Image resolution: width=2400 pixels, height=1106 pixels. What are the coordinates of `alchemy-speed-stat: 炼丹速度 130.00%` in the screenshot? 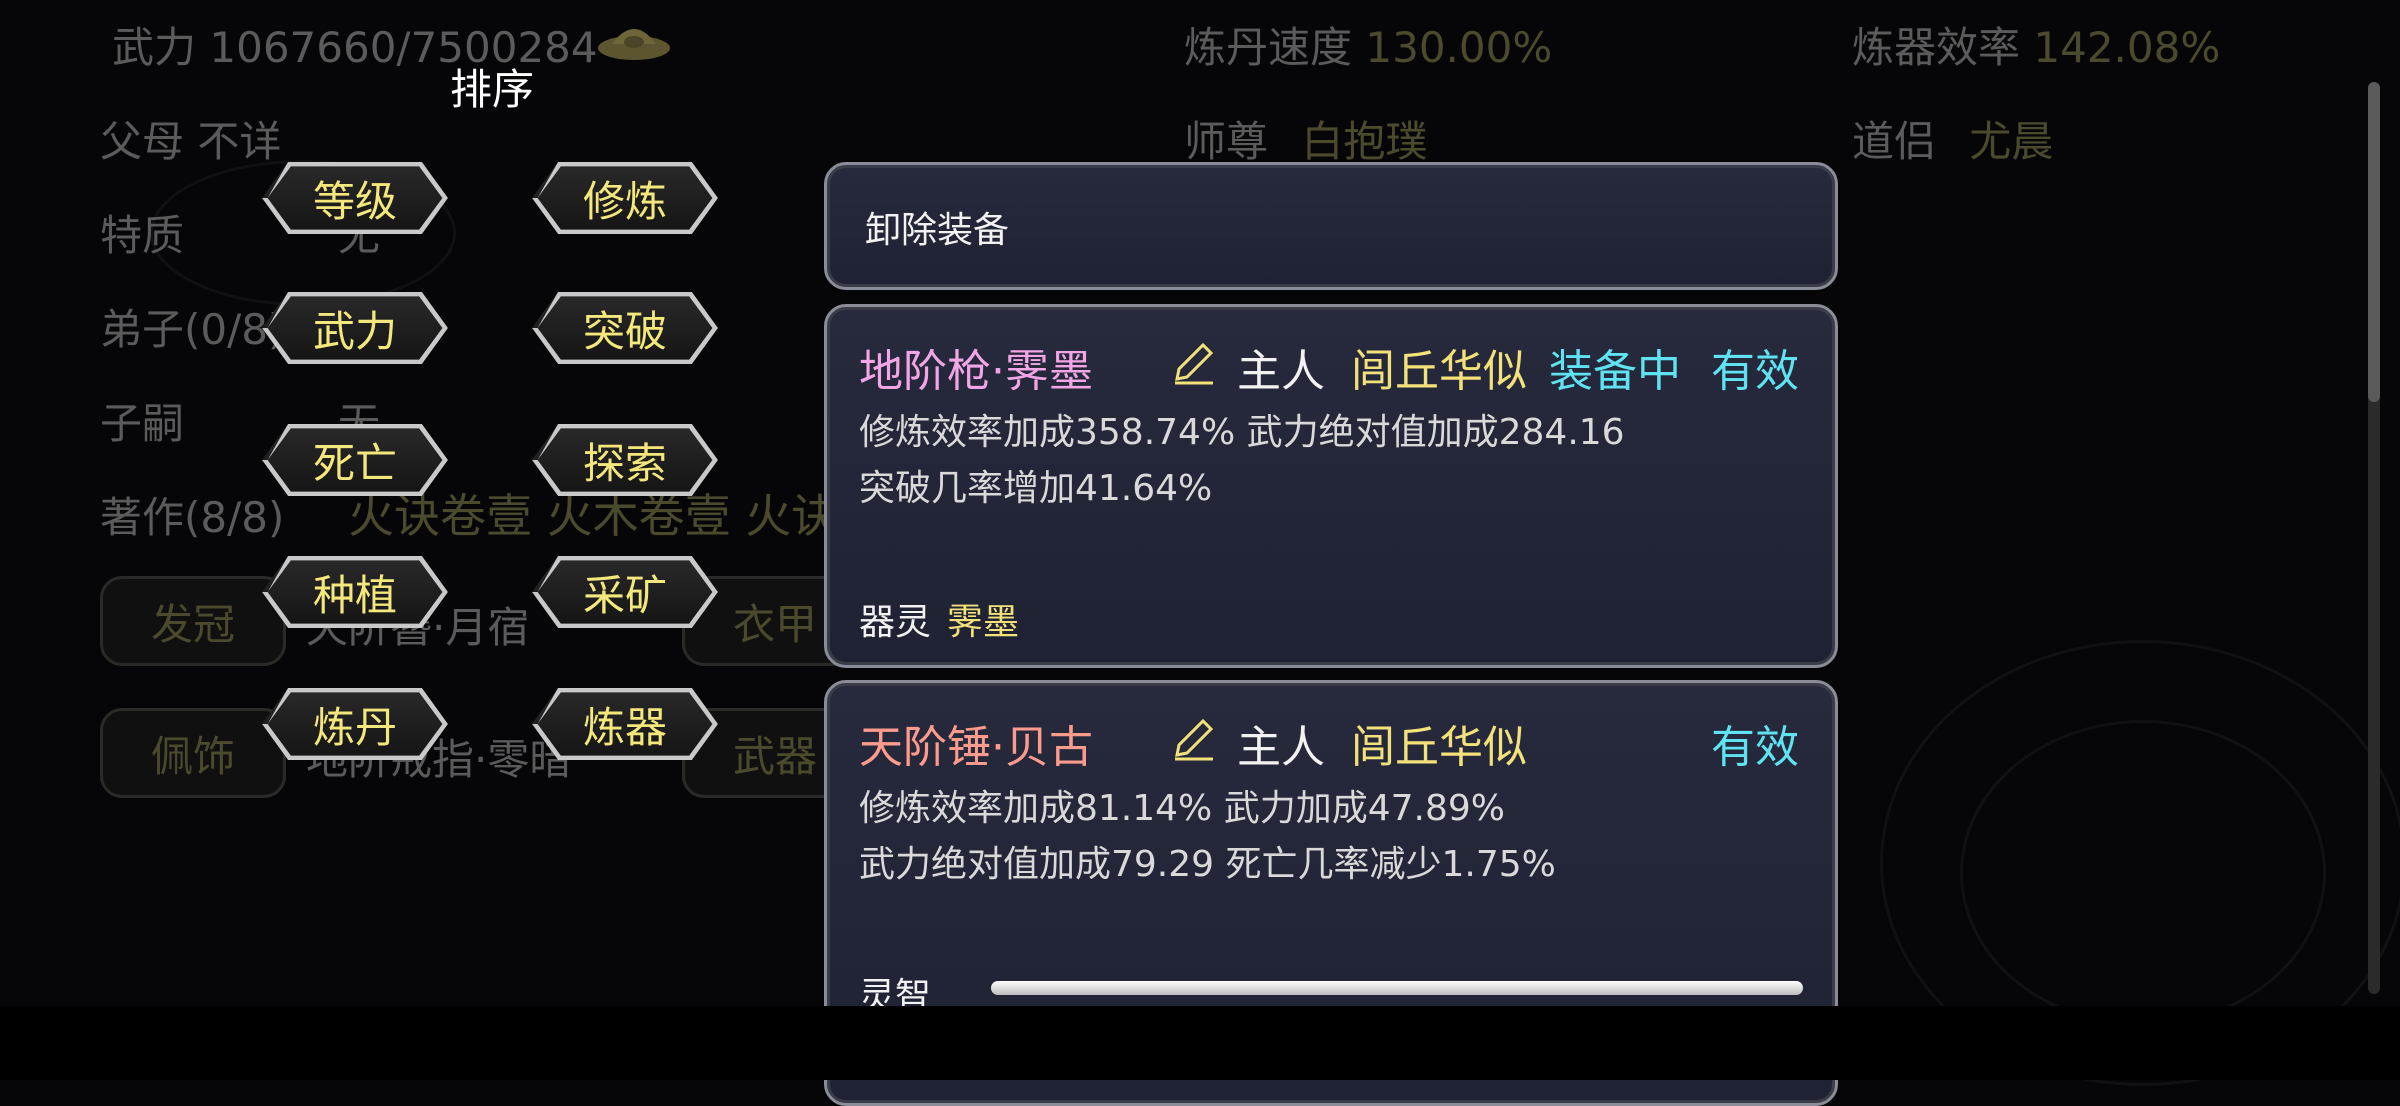 It's located at (1368, 44).